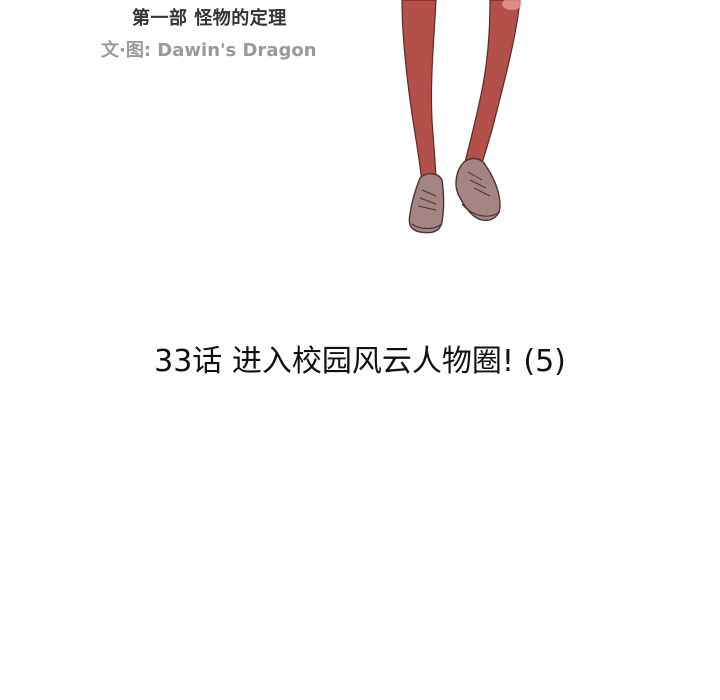 The width and height of the screenshot is (720, 700). What do you see at coordinates (209, 18) in the screenshot?
I see `part-title: 第一部 怪物的定理` at bounding box center [209, 18].